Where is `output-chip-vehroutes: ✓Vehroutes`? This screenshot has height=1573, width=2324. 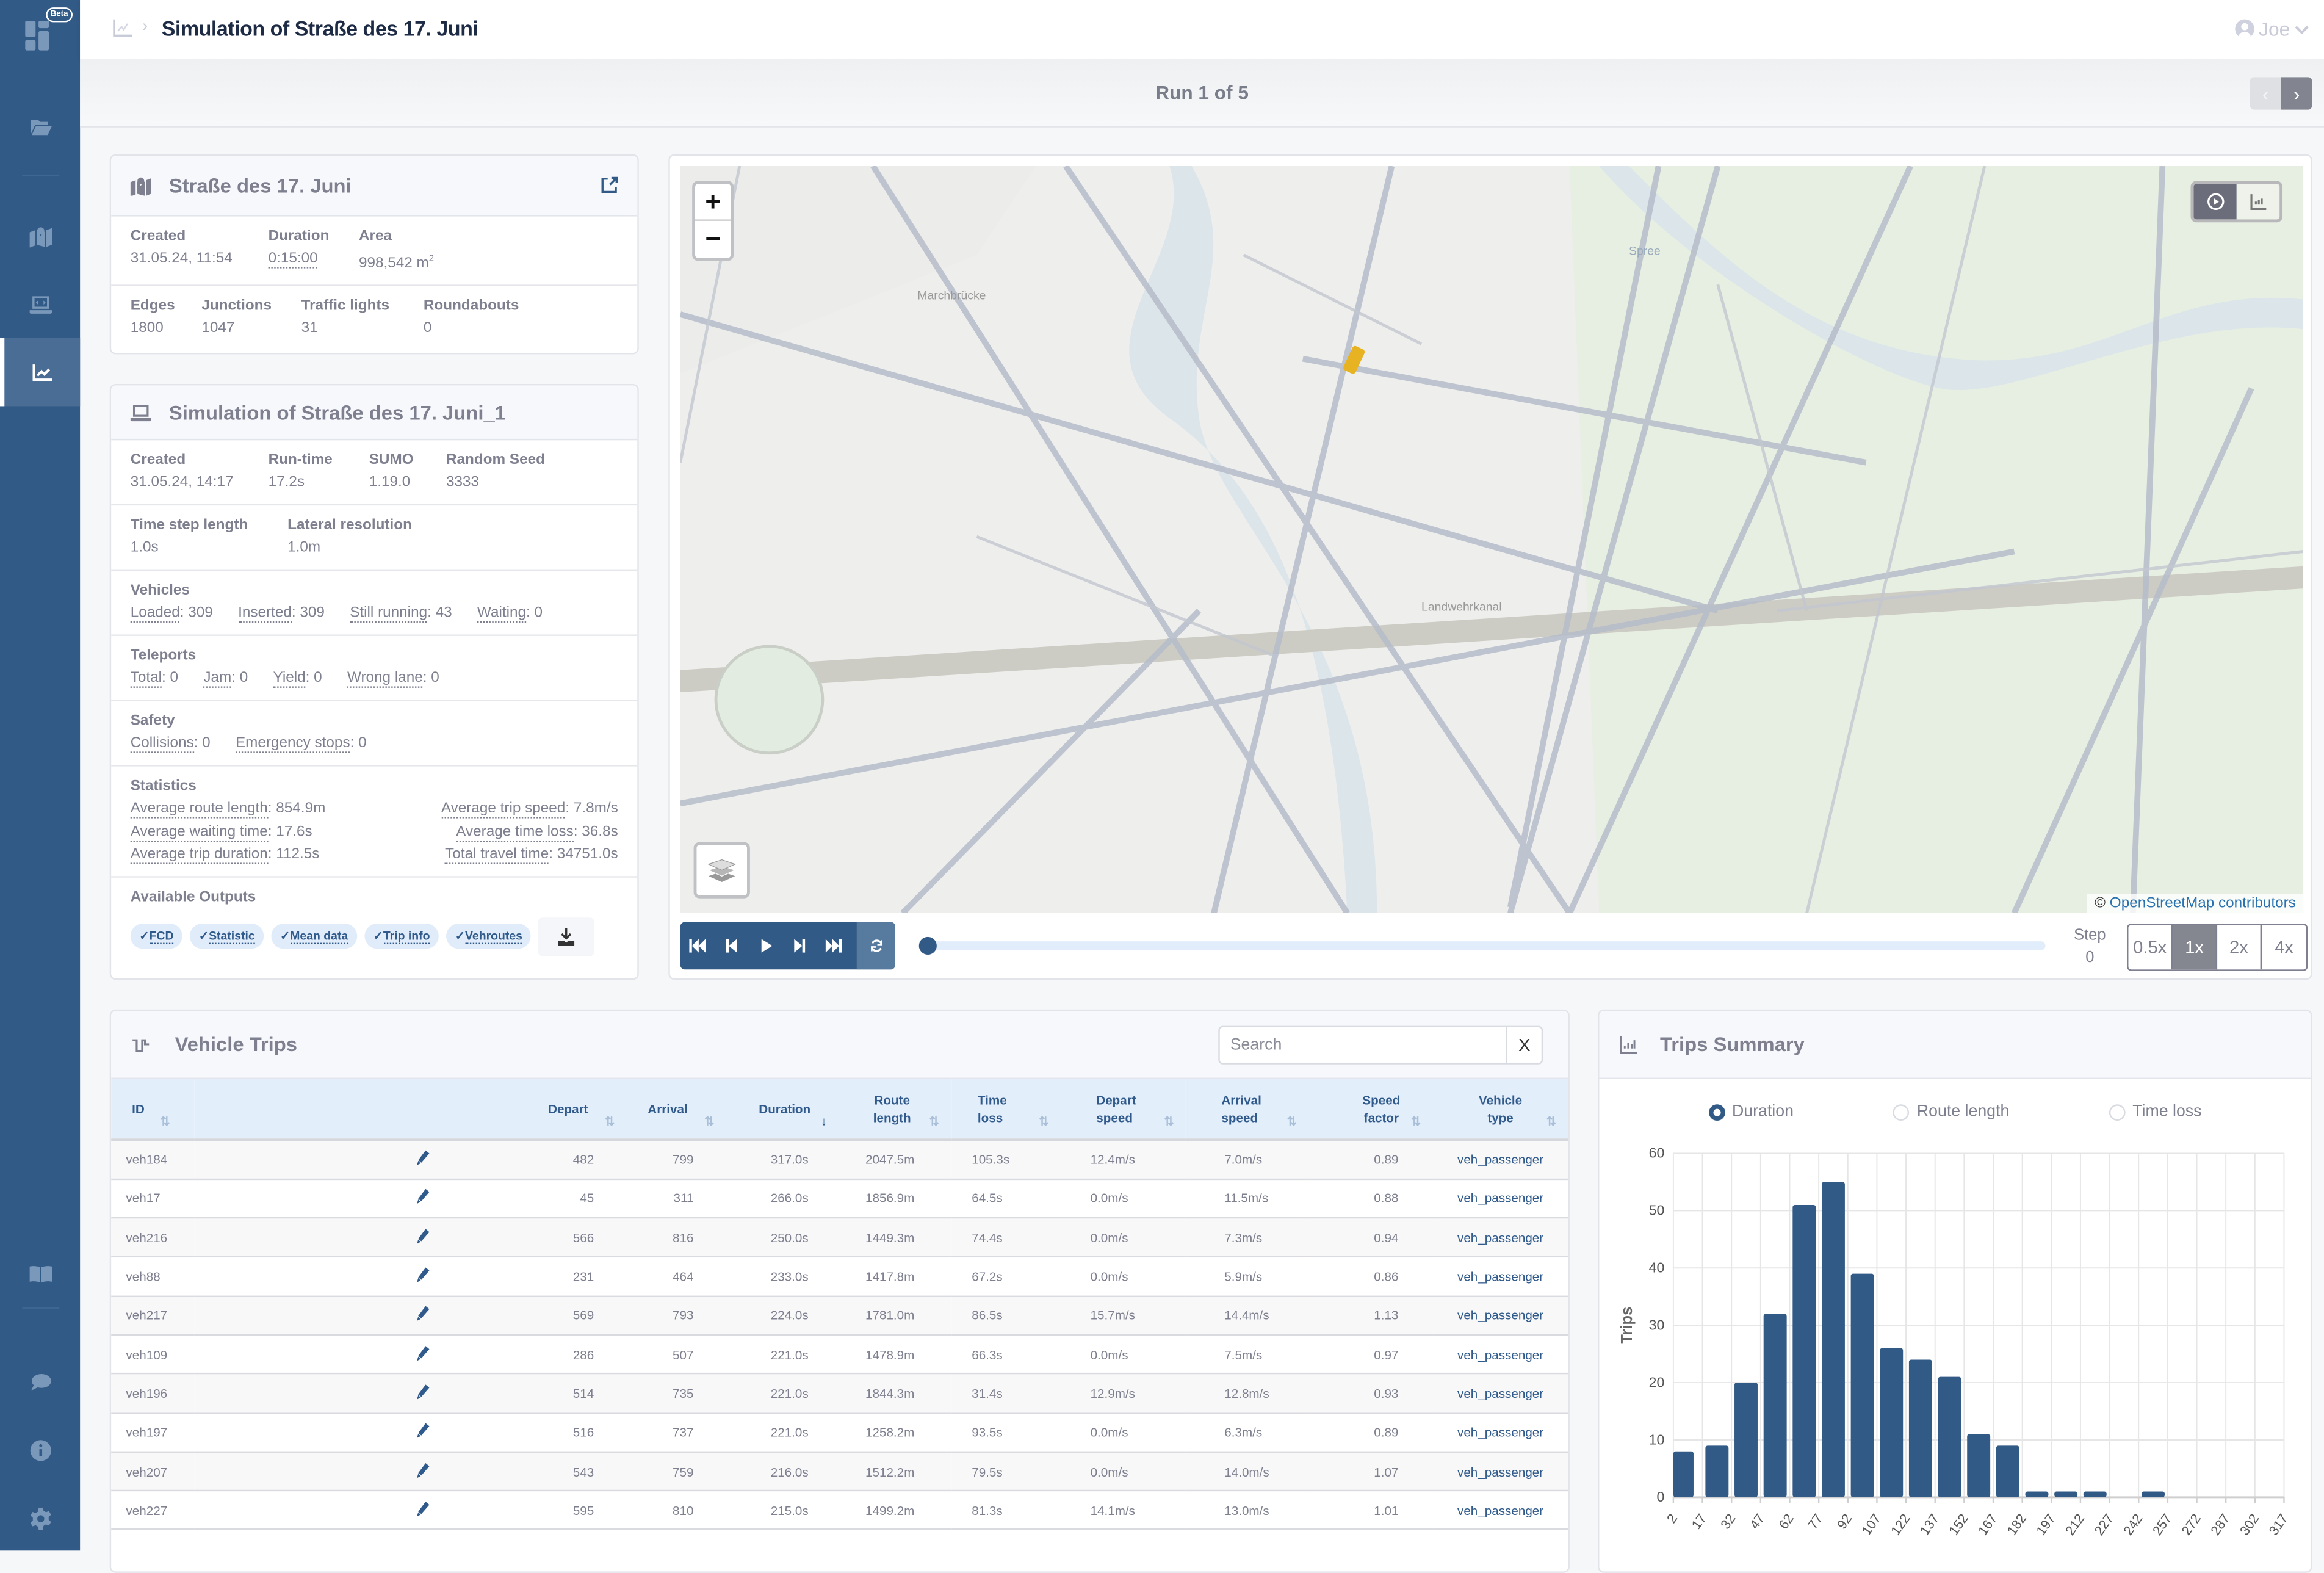
output-chip-vehroutes: ✓Vehroutes is located at coordinates (489, 936).